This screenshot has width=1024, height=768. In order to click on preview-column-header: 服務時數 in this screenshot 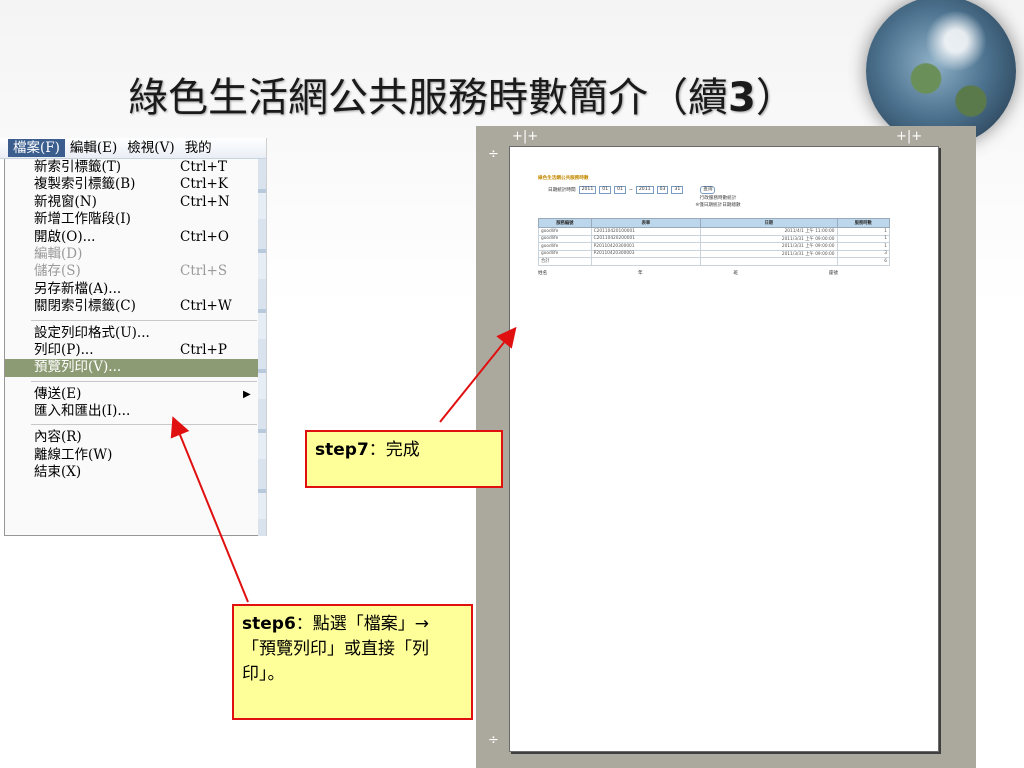, I will do `click(863, 223)`.